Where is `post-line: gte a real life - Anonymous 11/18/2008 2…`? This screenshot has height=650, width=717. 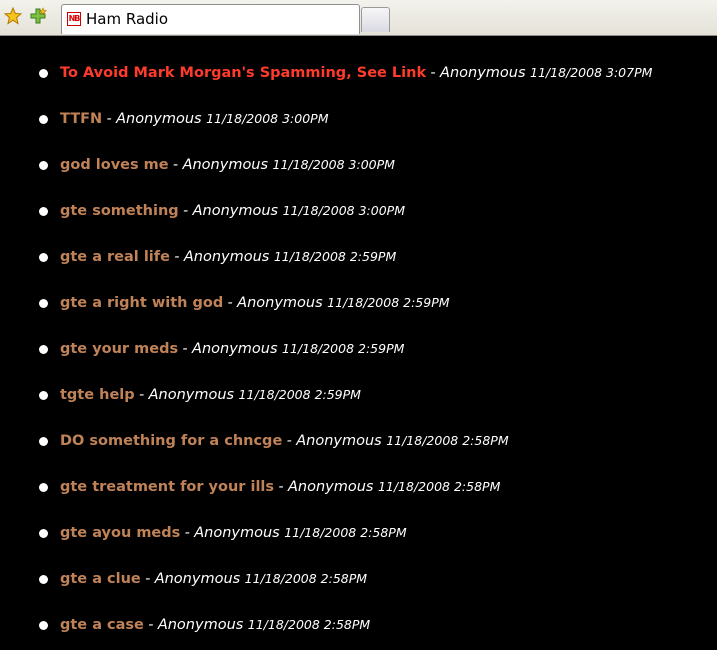
post-line: gte a real life - Anonymous 11/18/2008 2… is located at coordinates (228, 257).